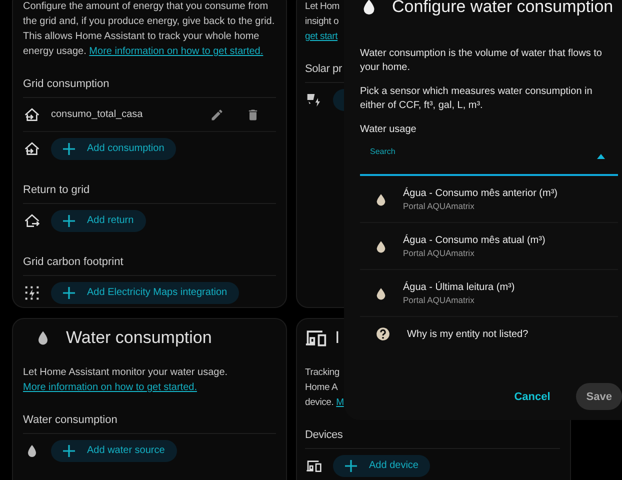  I want to click on section-title: Solar pr, so click(323, 69).